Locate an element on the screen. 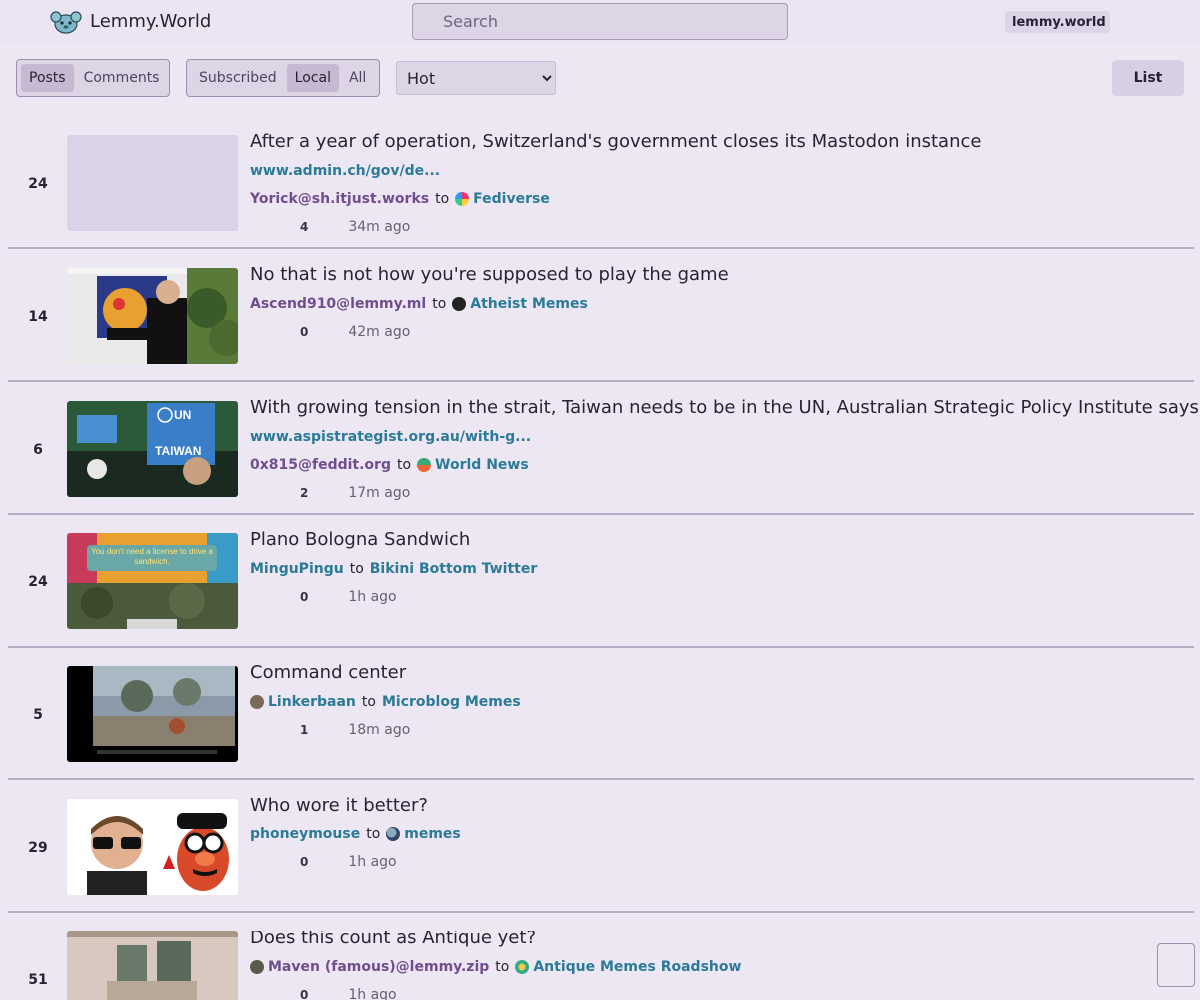  post-community: Microblog Memes is located at coordinates (451, 702).